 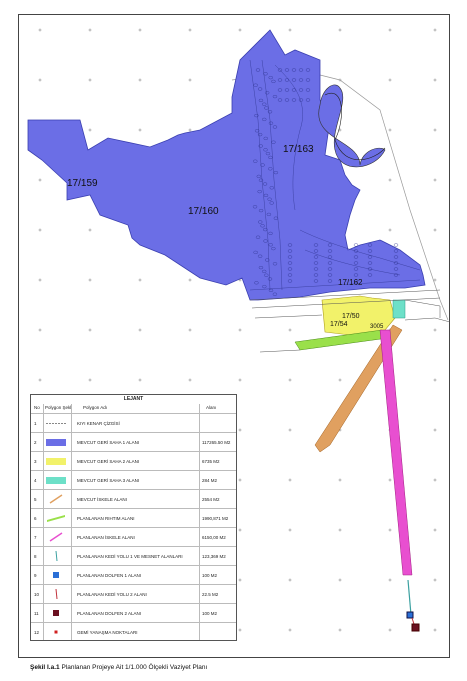 I want to click on legend-row: 6 PLANLANAN RIHTIM ALANI 1990,871 M2, so click(x=133, y=517).